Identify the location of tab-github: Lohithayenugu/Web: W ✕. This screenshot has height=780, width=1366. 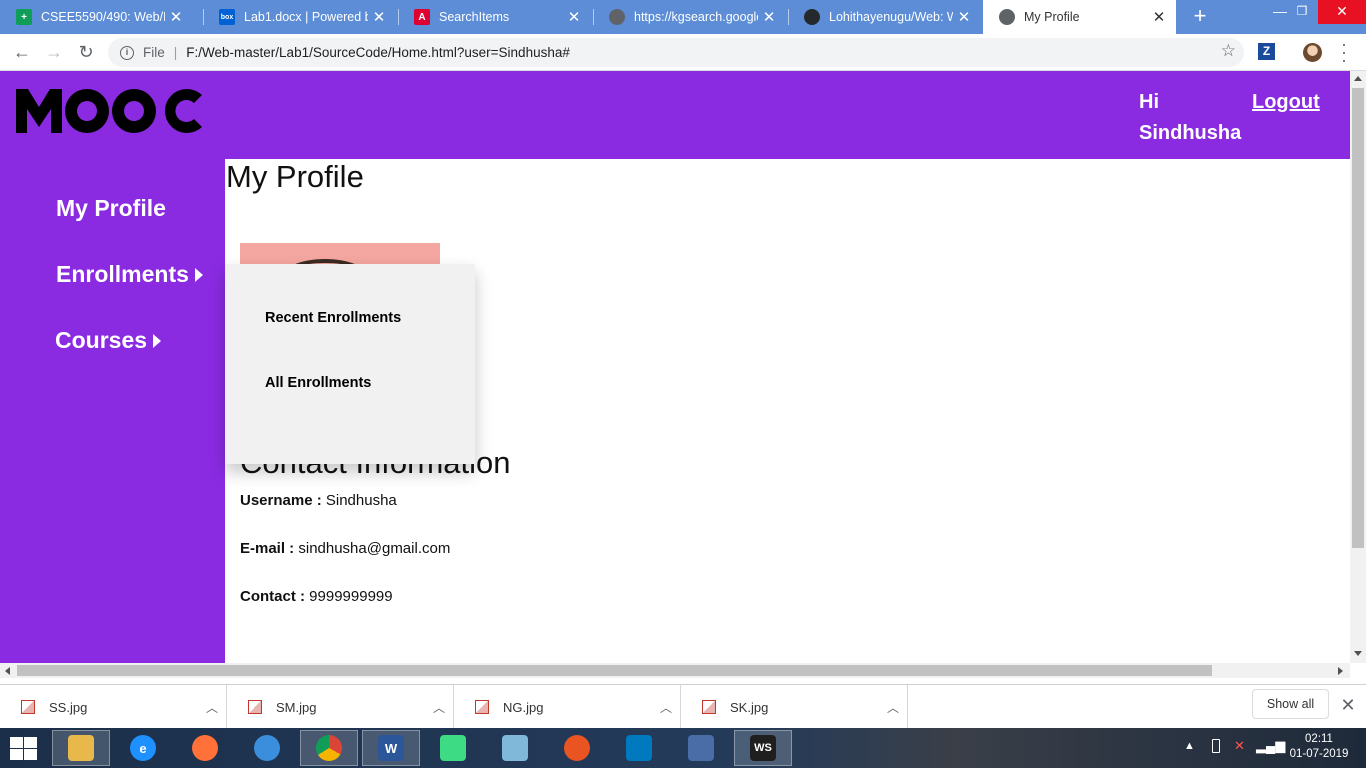
(884, 17).